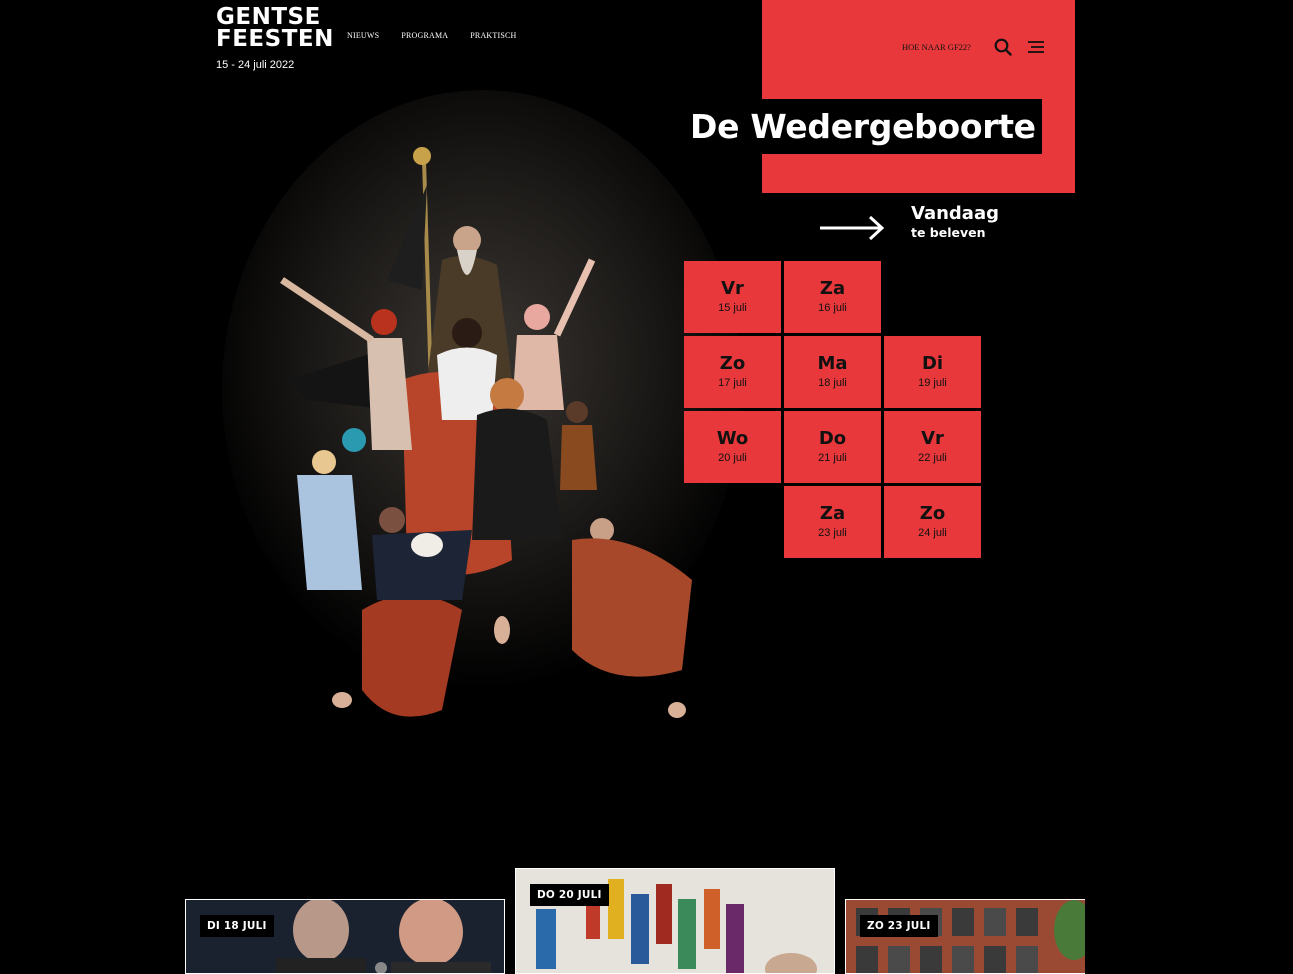  I want to click on day-tile-do-21: Do 21 juli, so click(832, 447).